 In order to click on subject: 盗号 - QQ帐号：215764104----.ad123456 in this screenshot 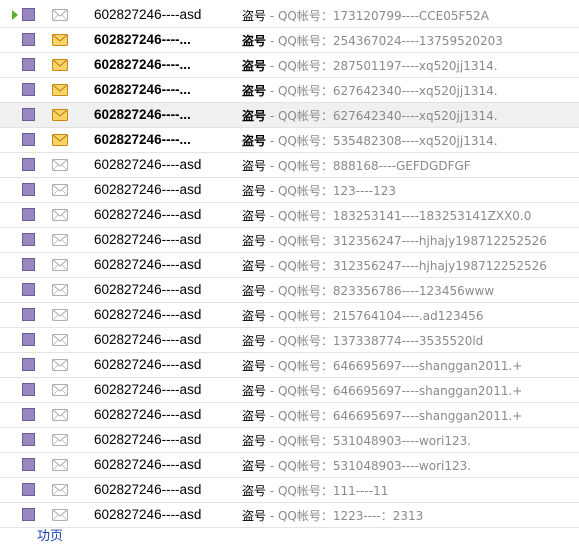, I will do `click(363, 315)`.